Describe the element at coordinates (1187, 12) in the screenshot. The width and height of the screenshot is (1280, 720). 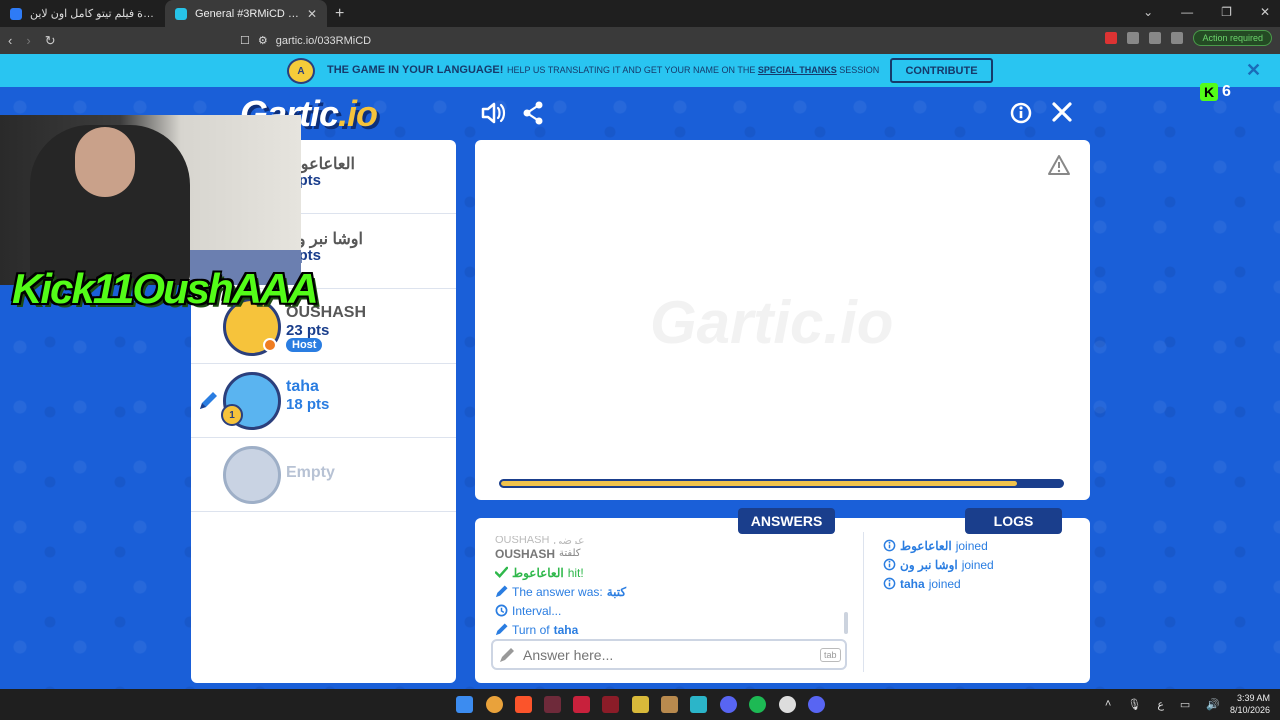
I see `minimize-icon: —` at that location.